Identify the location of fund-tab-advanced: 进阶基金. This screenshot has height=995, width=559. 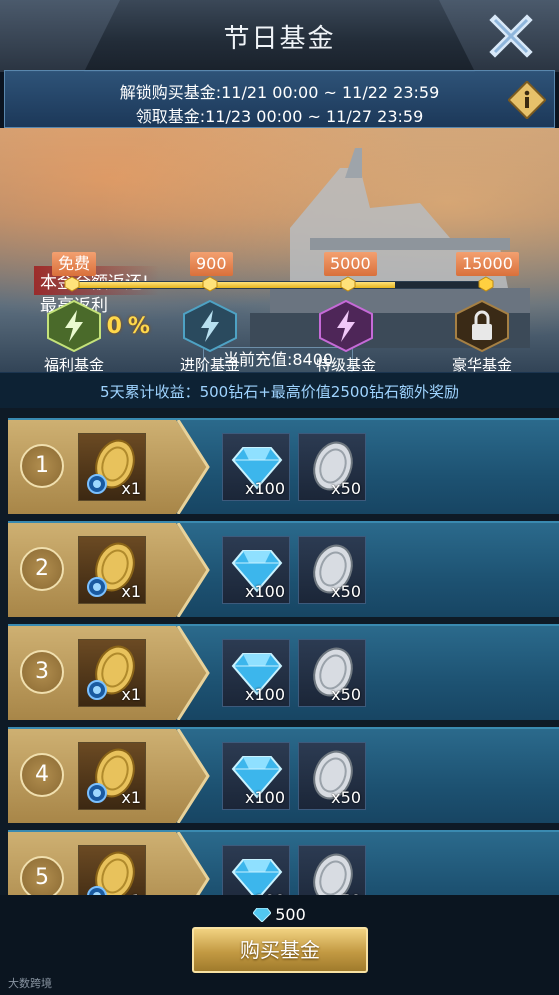
(210, 337).